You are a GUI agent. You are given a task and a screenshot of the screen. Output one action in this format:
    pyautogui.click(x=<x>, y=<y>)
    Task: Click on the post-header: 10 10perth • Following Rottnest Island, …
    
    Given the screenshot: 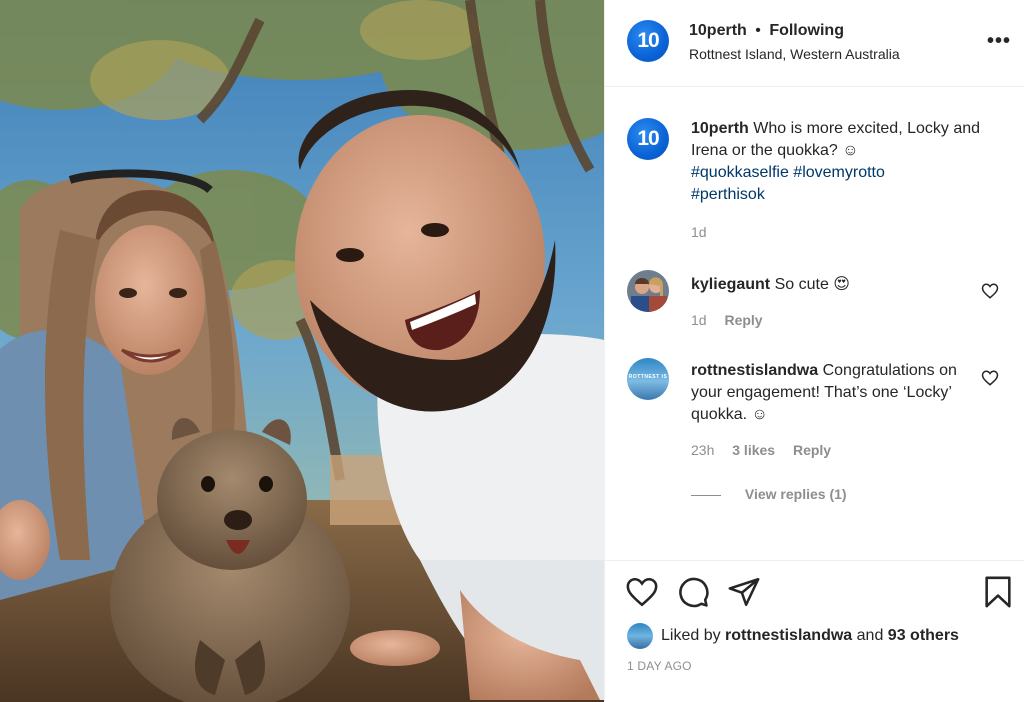 What is the action you would take?
    pyautogui.click(x=814, y=43)
    